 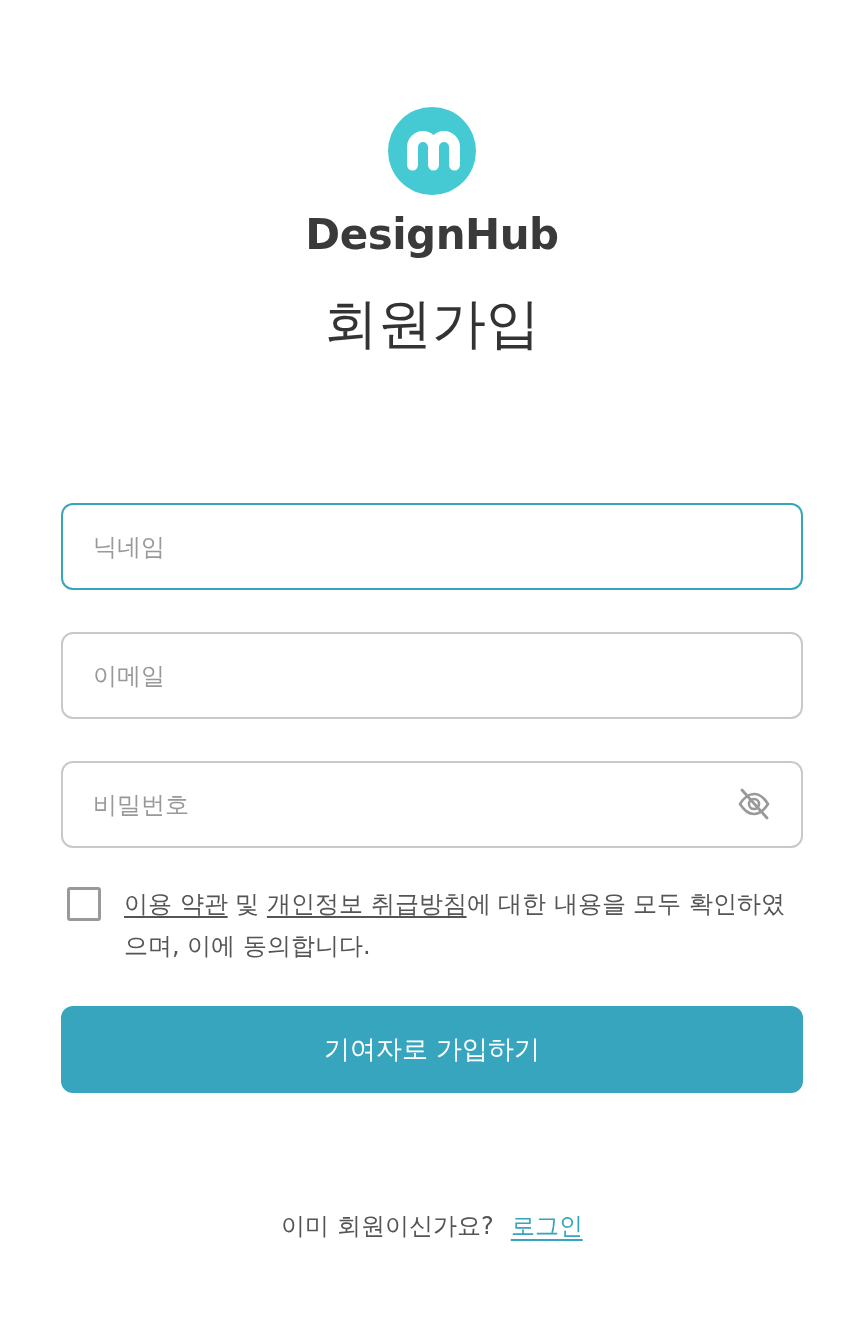 What do you see at coordinates (754, 804) in the screenshot?
I see `eye-slash-icon` at bounding box center [754, 804].